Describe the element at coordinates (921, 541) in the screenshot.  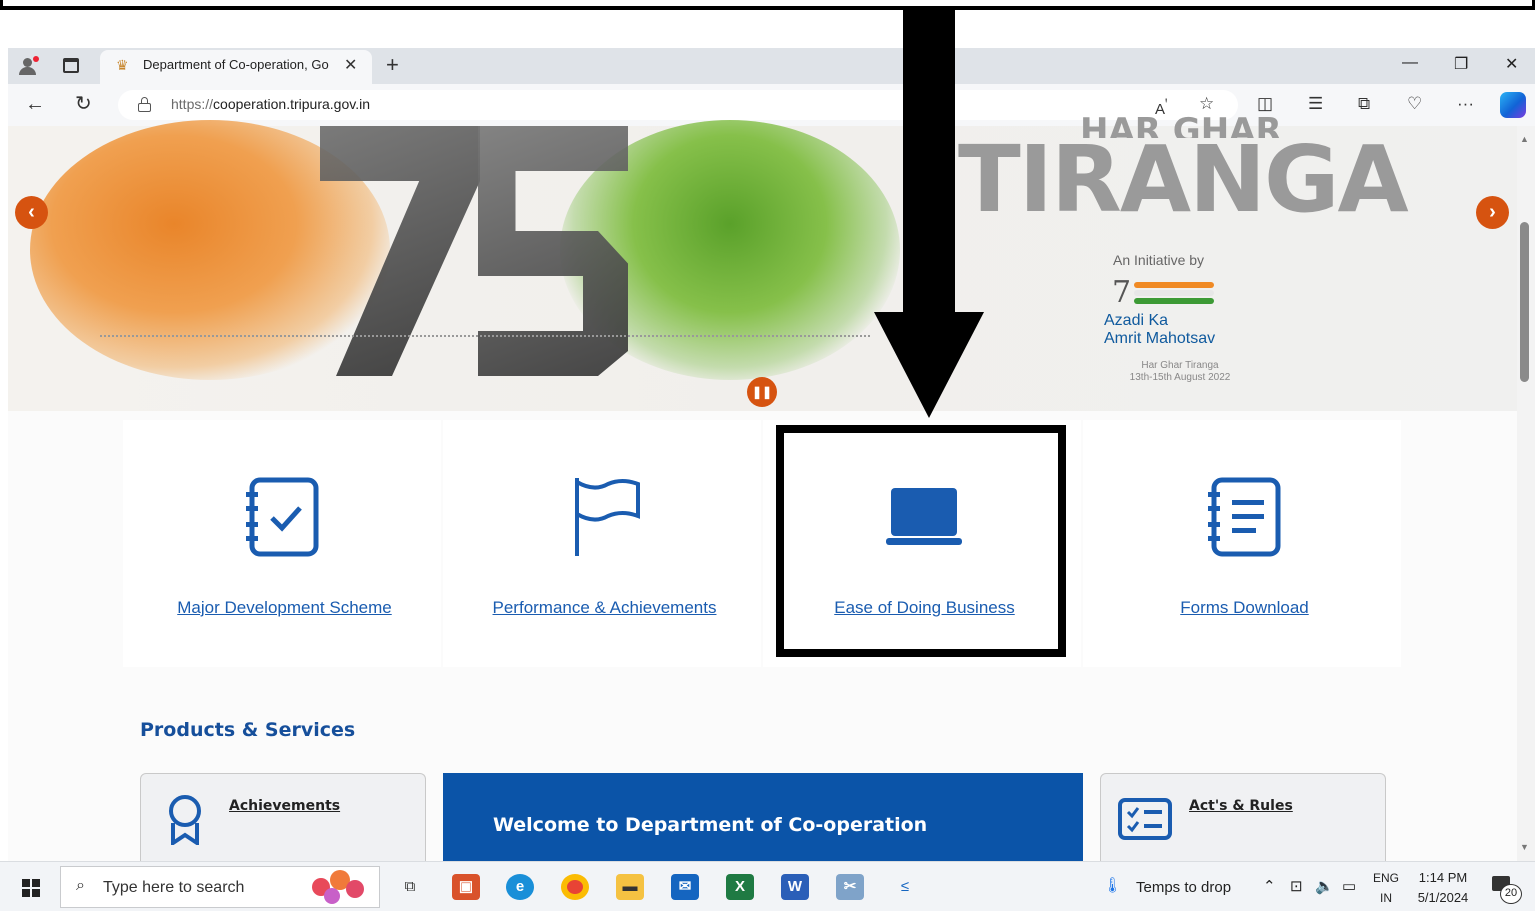
I see `annotation-highlight-box` at that location.